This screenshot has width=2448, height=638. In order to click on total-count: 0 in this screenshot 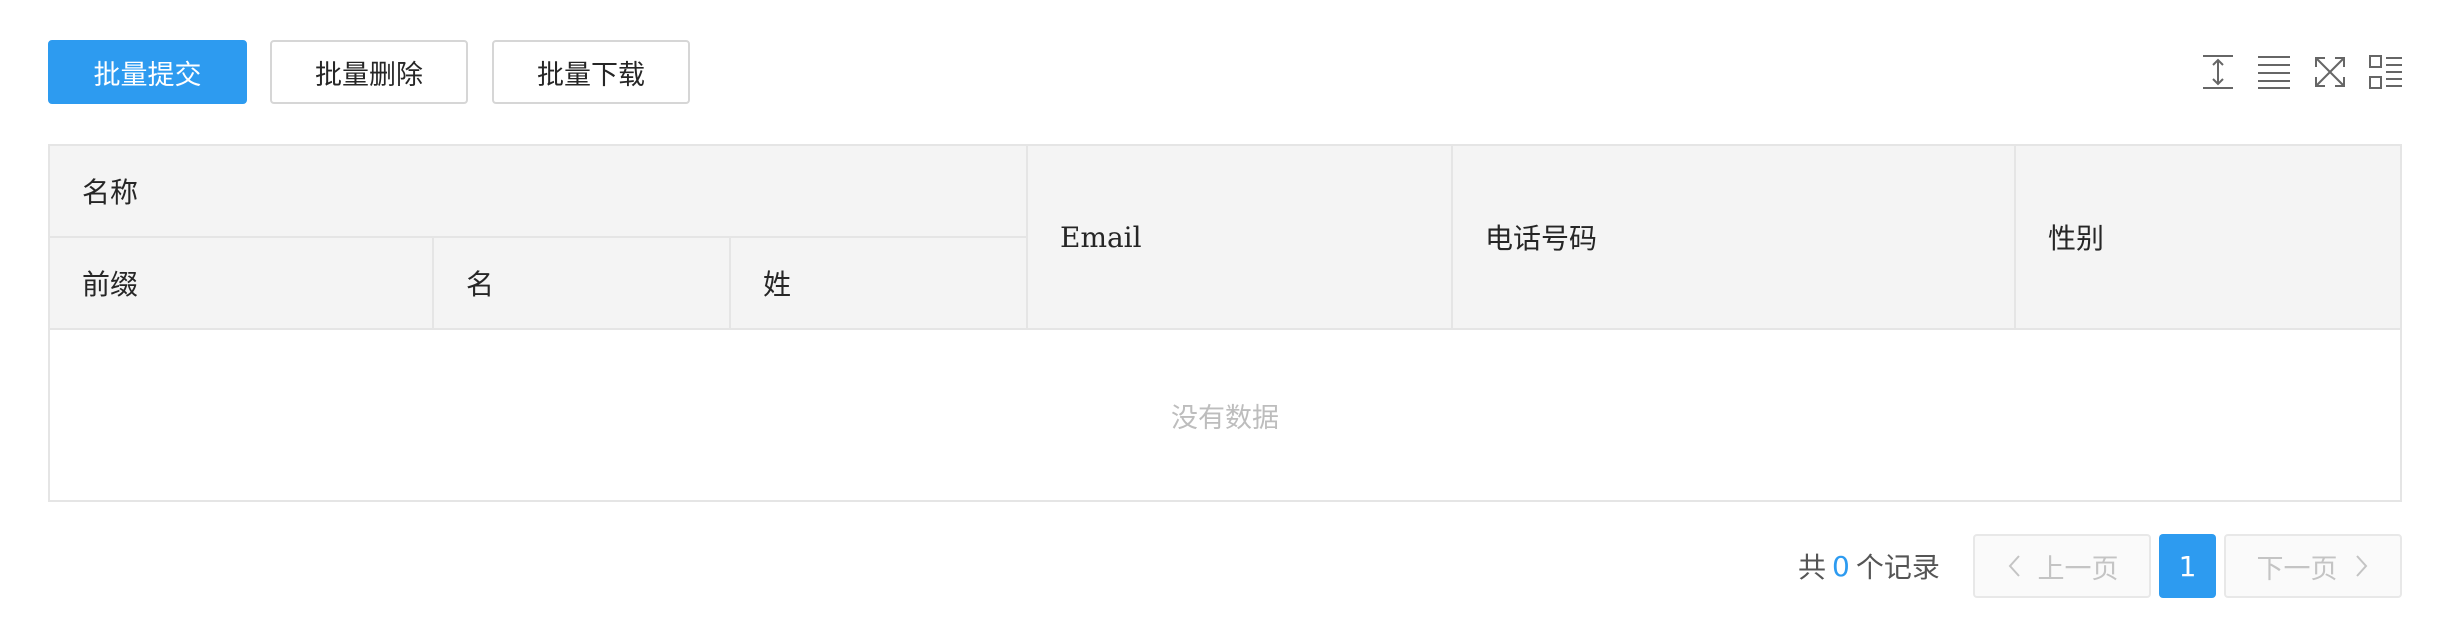, I will do `click(1841, 566)`.